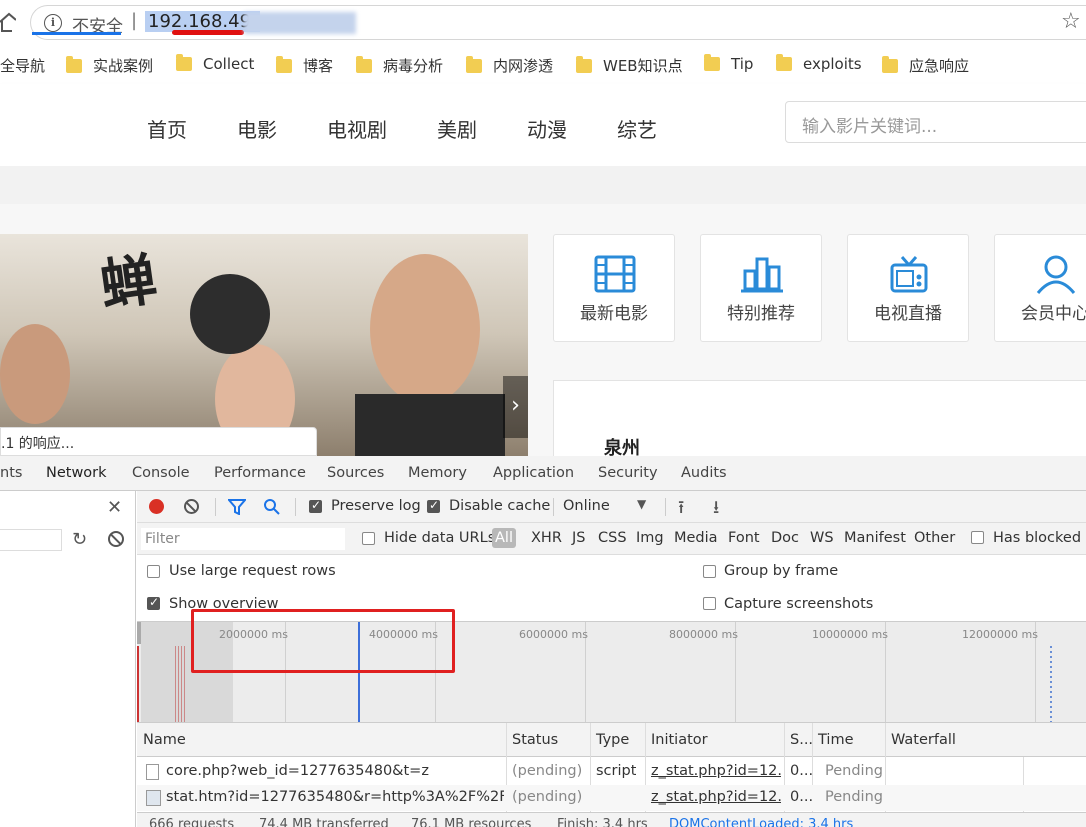 This screenshot has width=1086, height=827. I want to click on col-waterfall: Waterfall, so click(923, 740).